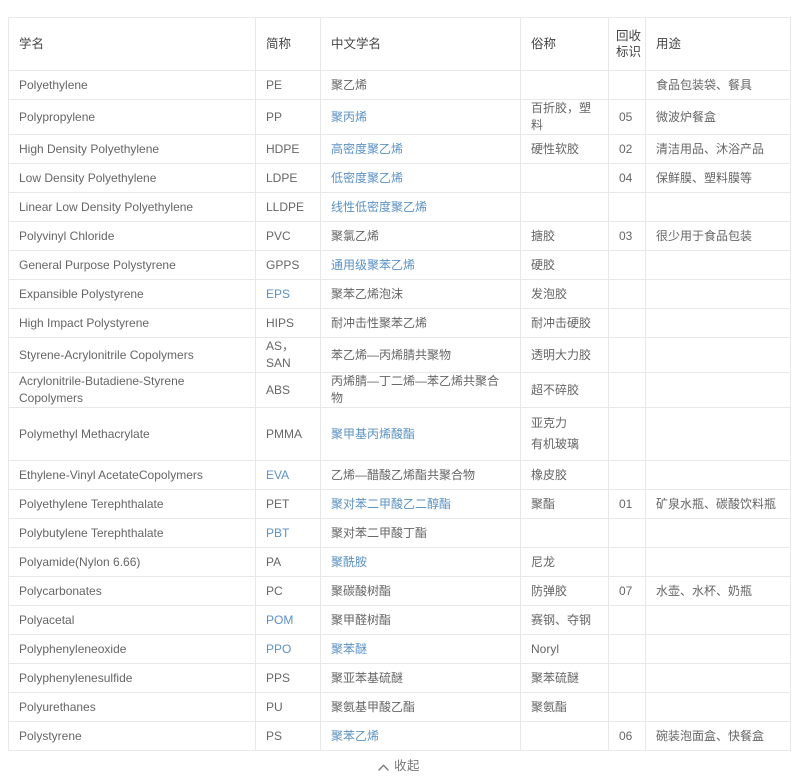  What do you see at coordinates (420, 117) in the screenshot?
I see `cell-chinese-name: 聚丙烯` at bounding box center [420, 117].